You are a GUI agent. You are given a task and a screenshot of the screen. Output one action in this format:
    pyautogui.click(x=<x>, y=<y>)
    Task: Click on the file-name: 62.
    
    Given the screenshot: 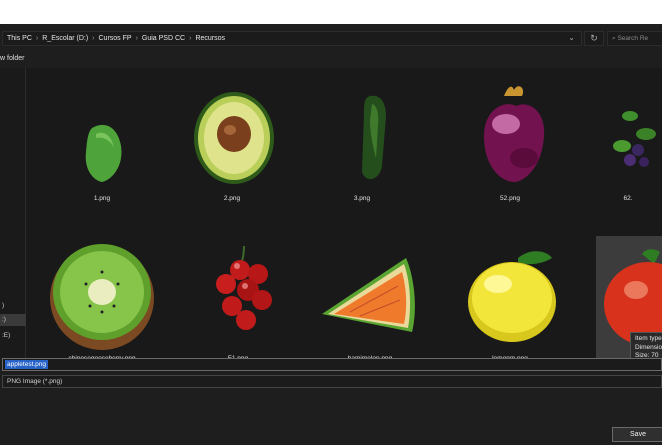 What is the action you would take?
    pyautogui.click(x=628, y=198)
    